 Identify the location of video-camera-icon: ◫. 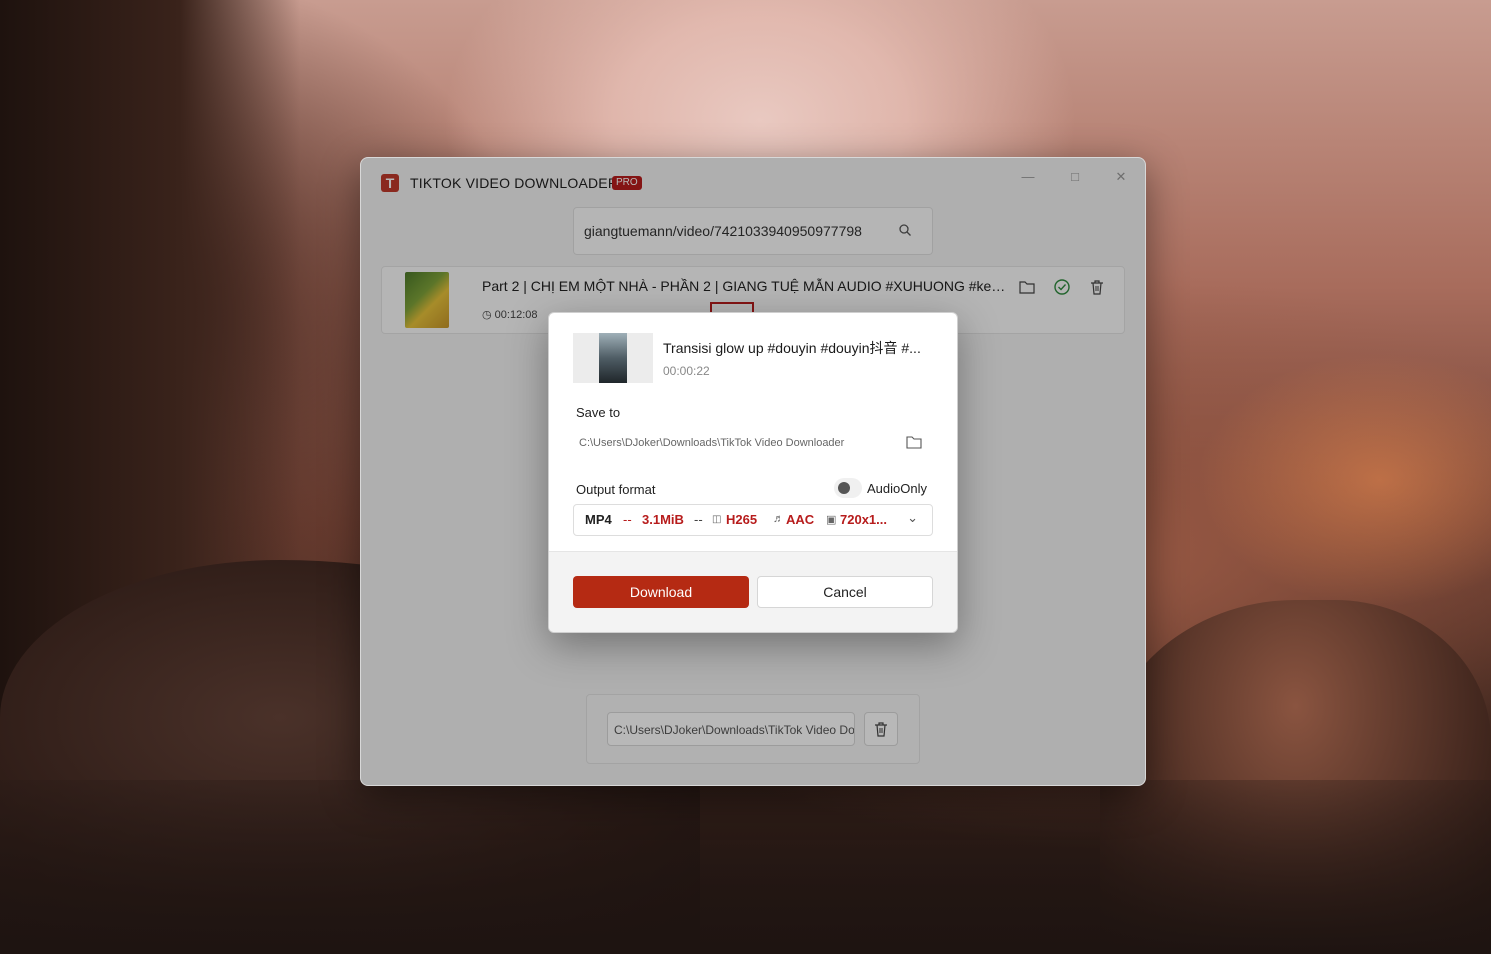
(717, 519).